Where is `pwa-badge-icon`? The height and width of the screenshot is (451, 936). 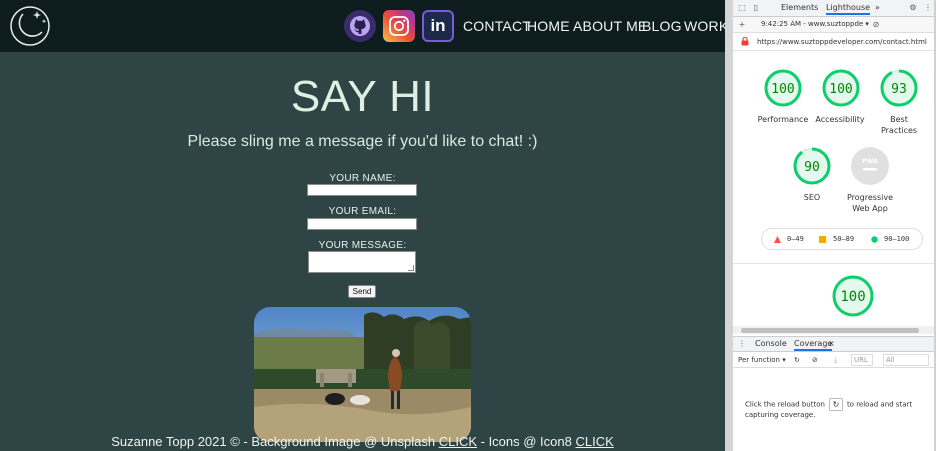
pwa-badge-icon is located at coordinates (870, 166).